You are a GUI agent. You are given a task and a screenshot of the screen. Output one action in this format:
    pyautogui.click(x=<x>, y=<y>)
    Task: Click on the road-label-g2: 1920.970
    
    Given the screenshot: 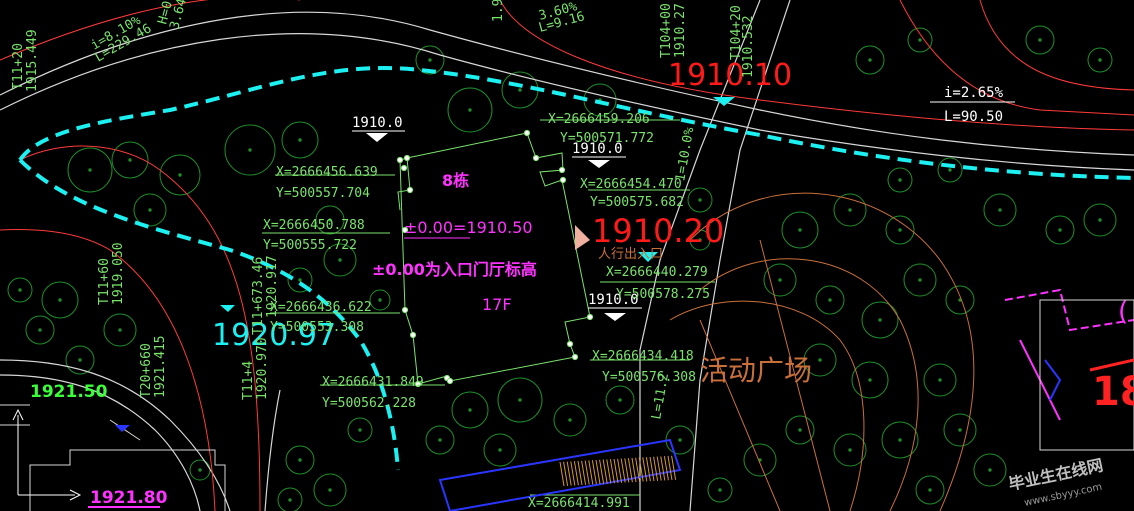 What is the action you would take?
    pyautogui.click(x=262, y=368)
    